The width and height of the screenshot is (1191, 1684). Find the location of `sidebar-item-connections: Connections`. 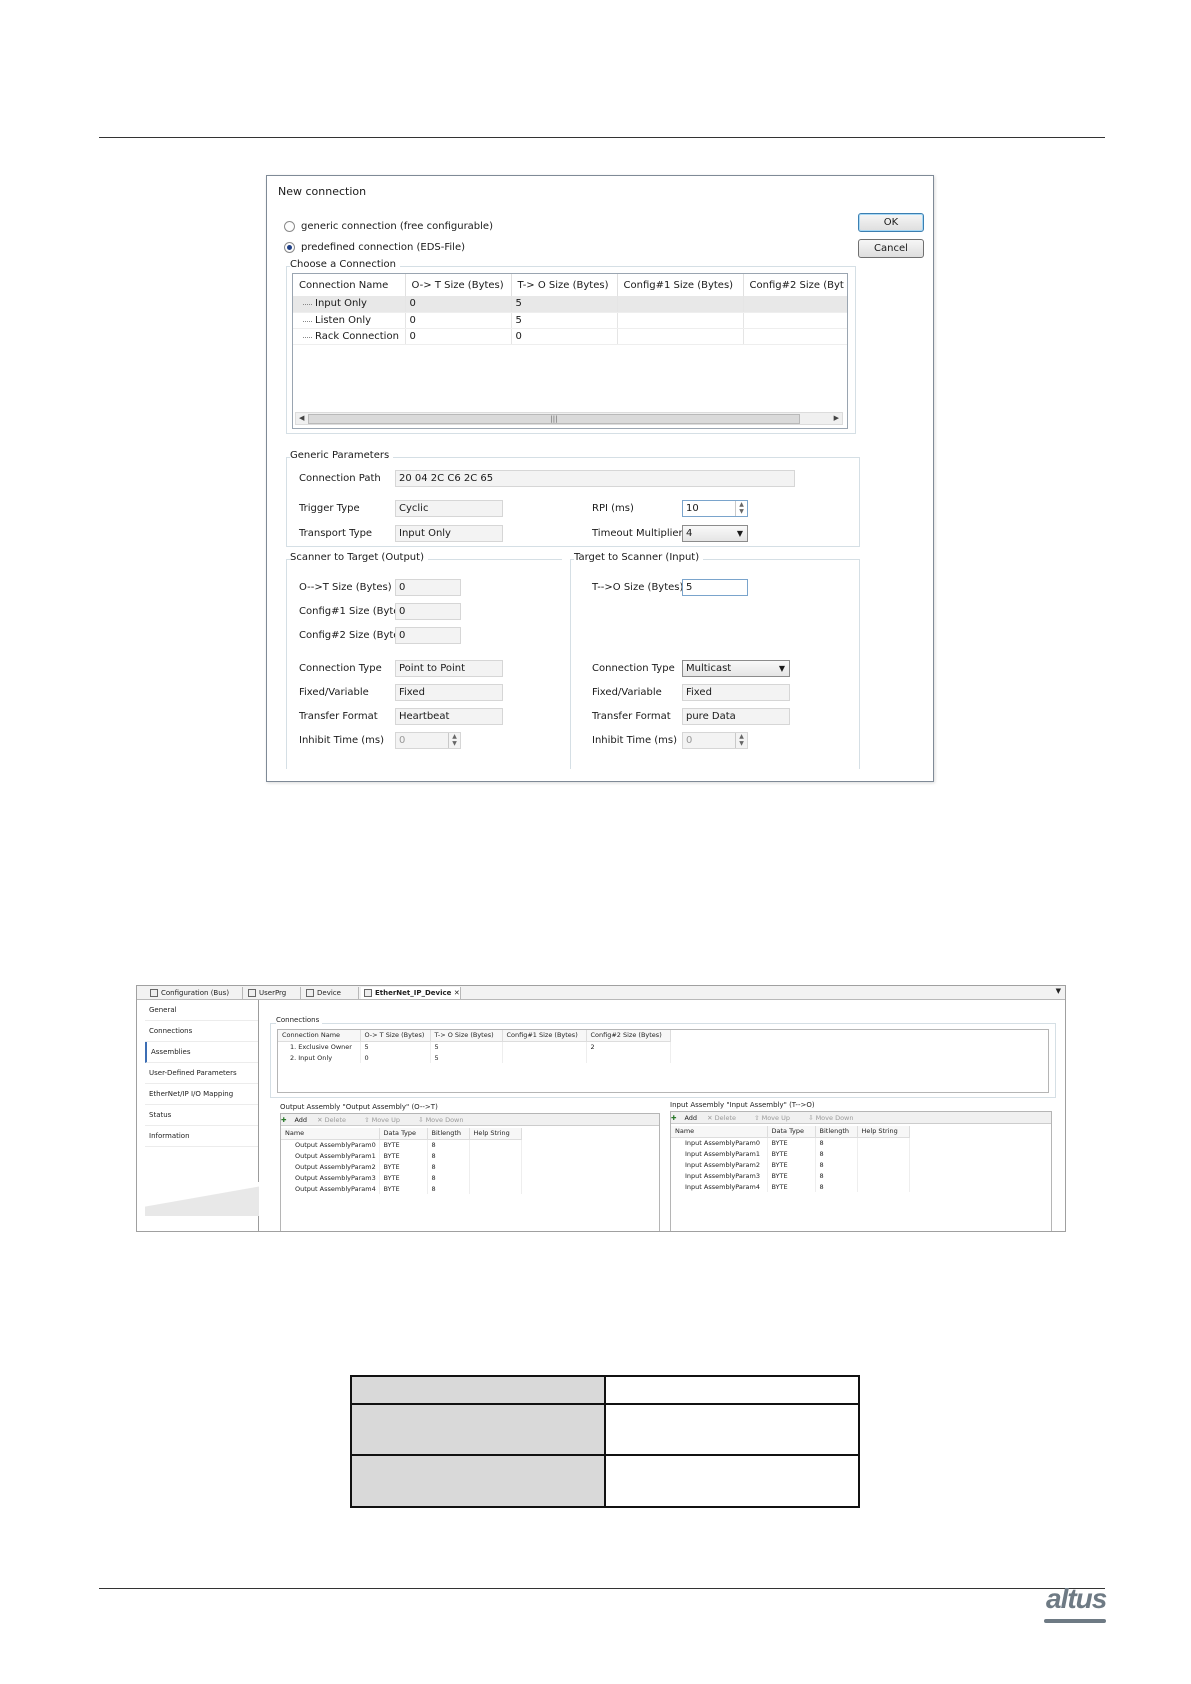

sidebar-item-connections: Connections is located at coordinates (201, 1031).